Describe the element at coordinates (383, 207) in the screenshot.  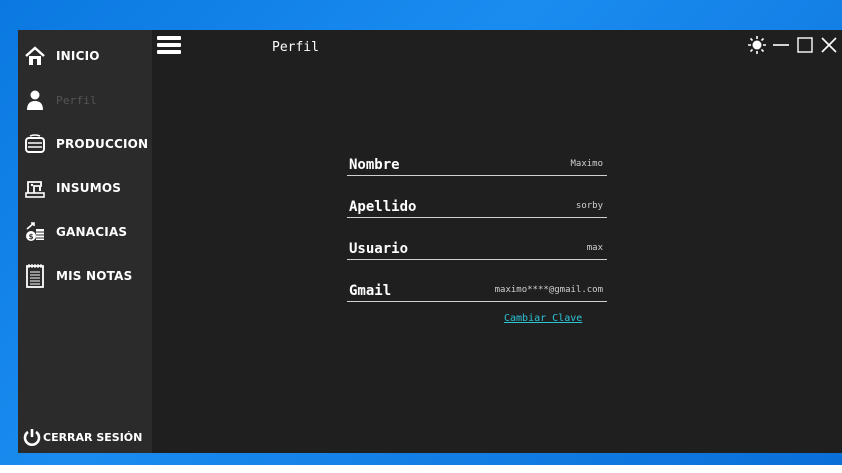
I see `field-label: Apellido` at that location.